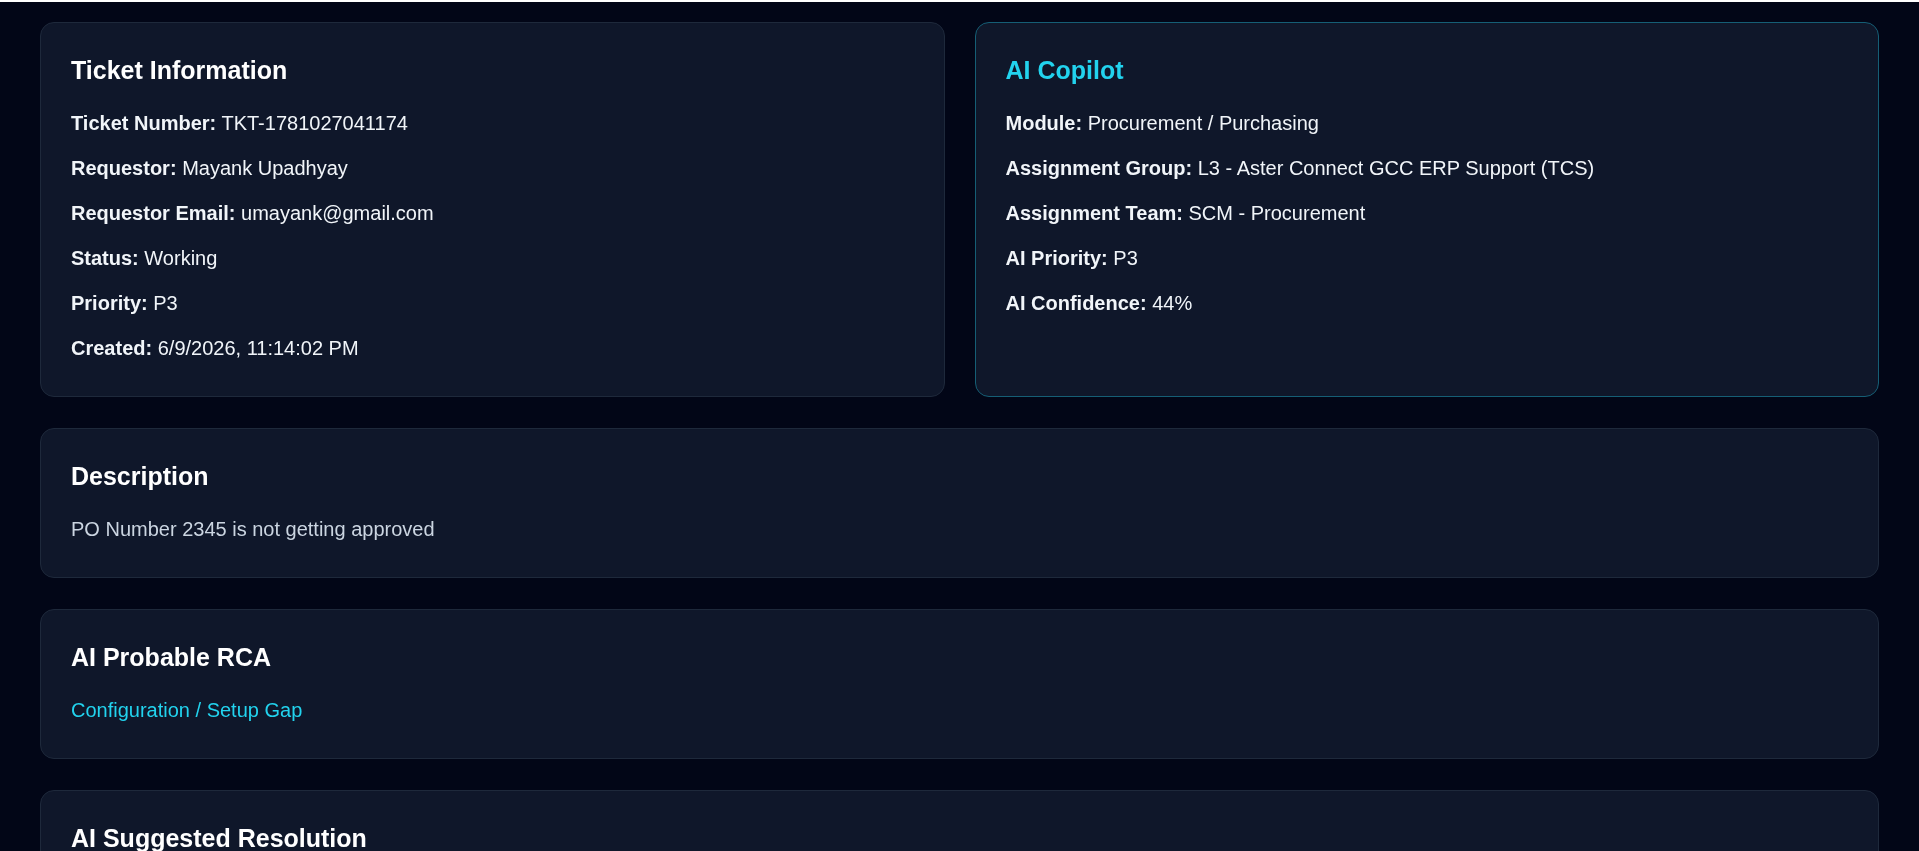  What do you see at coordinates (1300, 168) in the screenshot?
I see `field-text: Assignment Group: L3 - Aster Connect GCC ERP Support (TCS)` at bounding box center [1300, 168].